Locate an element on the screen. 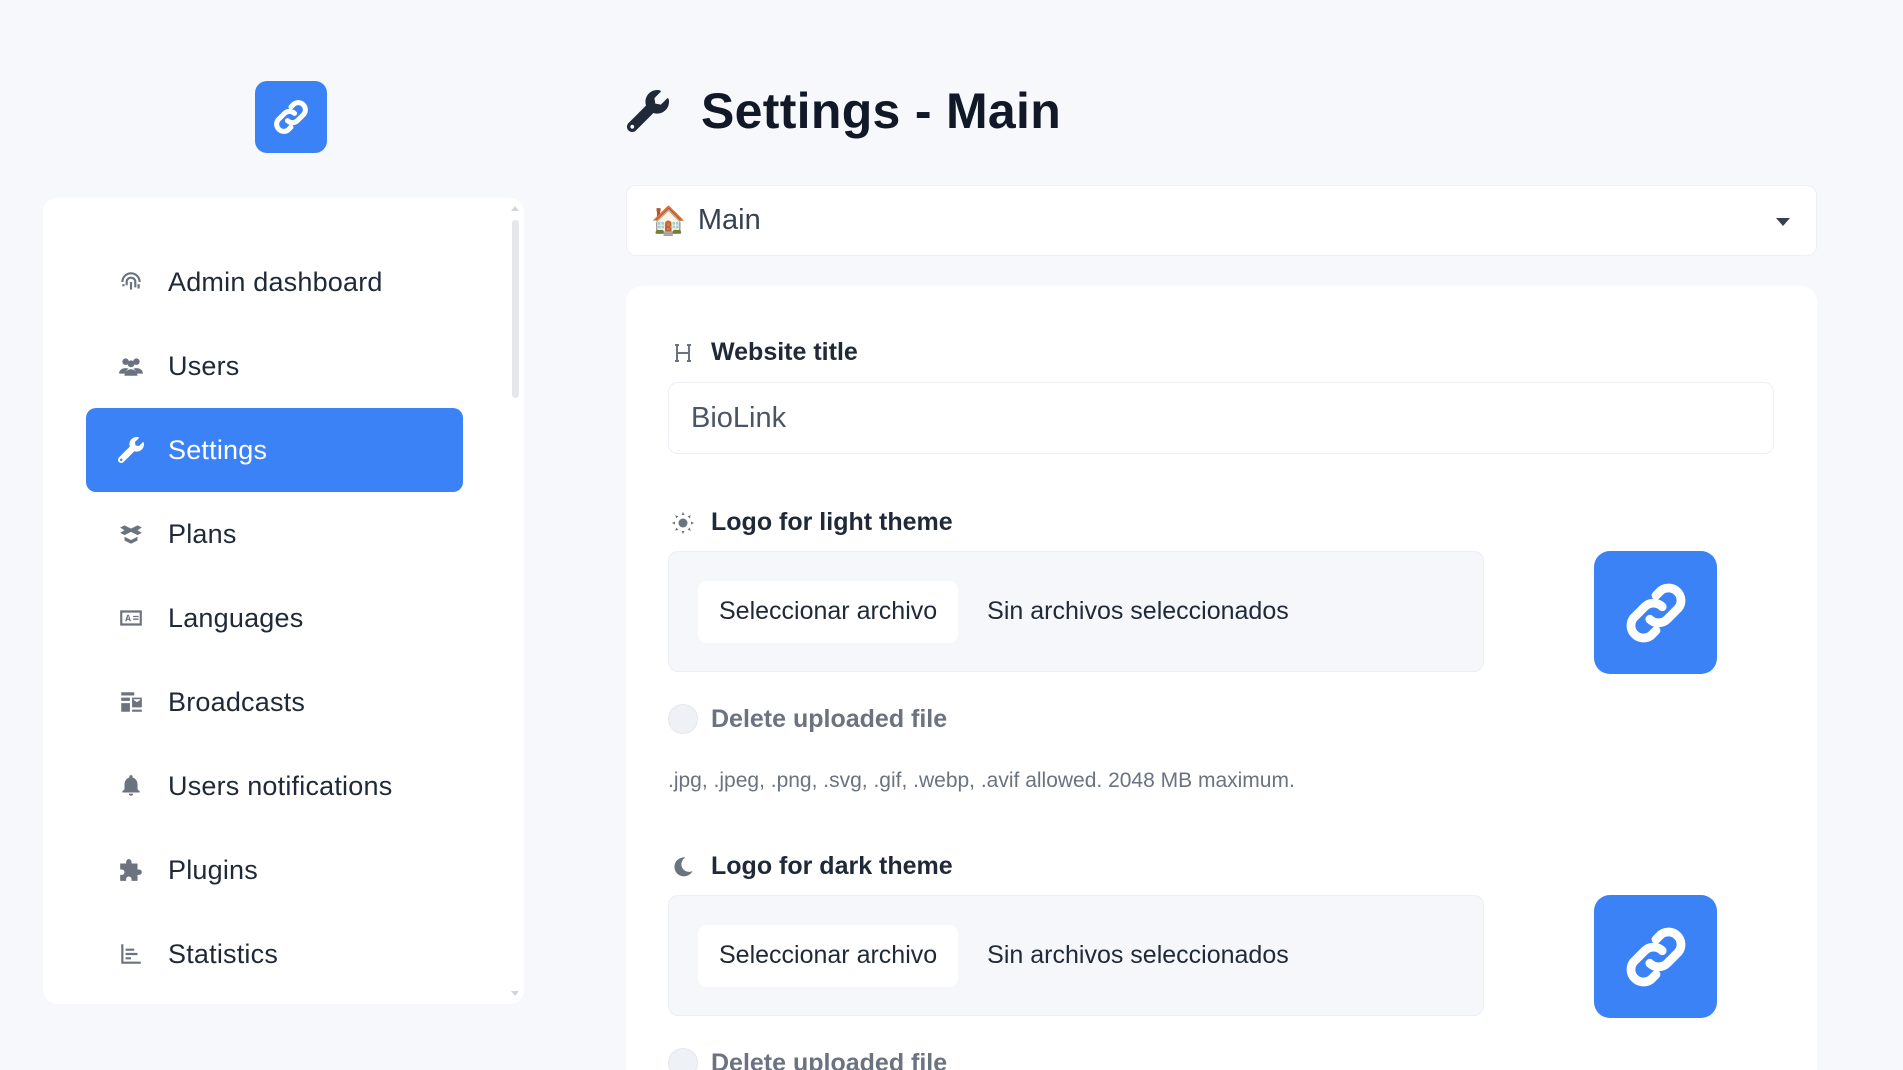 Image resolution: width=1903 pixels, height=1070 pixels. delete-logo-light-checkbox is located at coordinates (683, 719).